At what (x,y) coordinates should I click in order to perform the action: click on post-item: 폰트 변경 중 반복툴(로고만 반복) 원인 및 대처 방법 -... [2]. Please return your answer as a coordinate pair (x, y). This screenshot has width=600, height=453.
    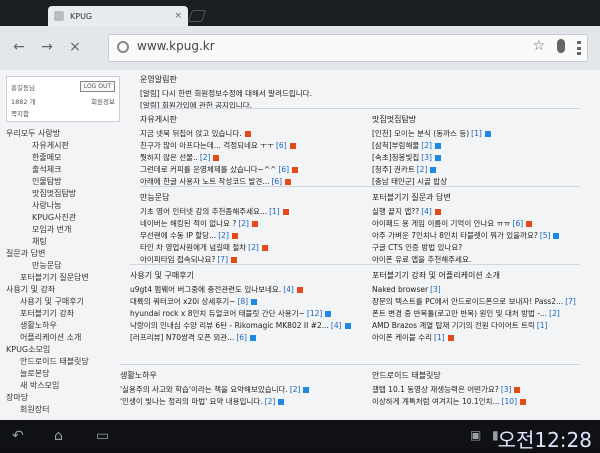
    Looking at the image, I should click on (482, 314).